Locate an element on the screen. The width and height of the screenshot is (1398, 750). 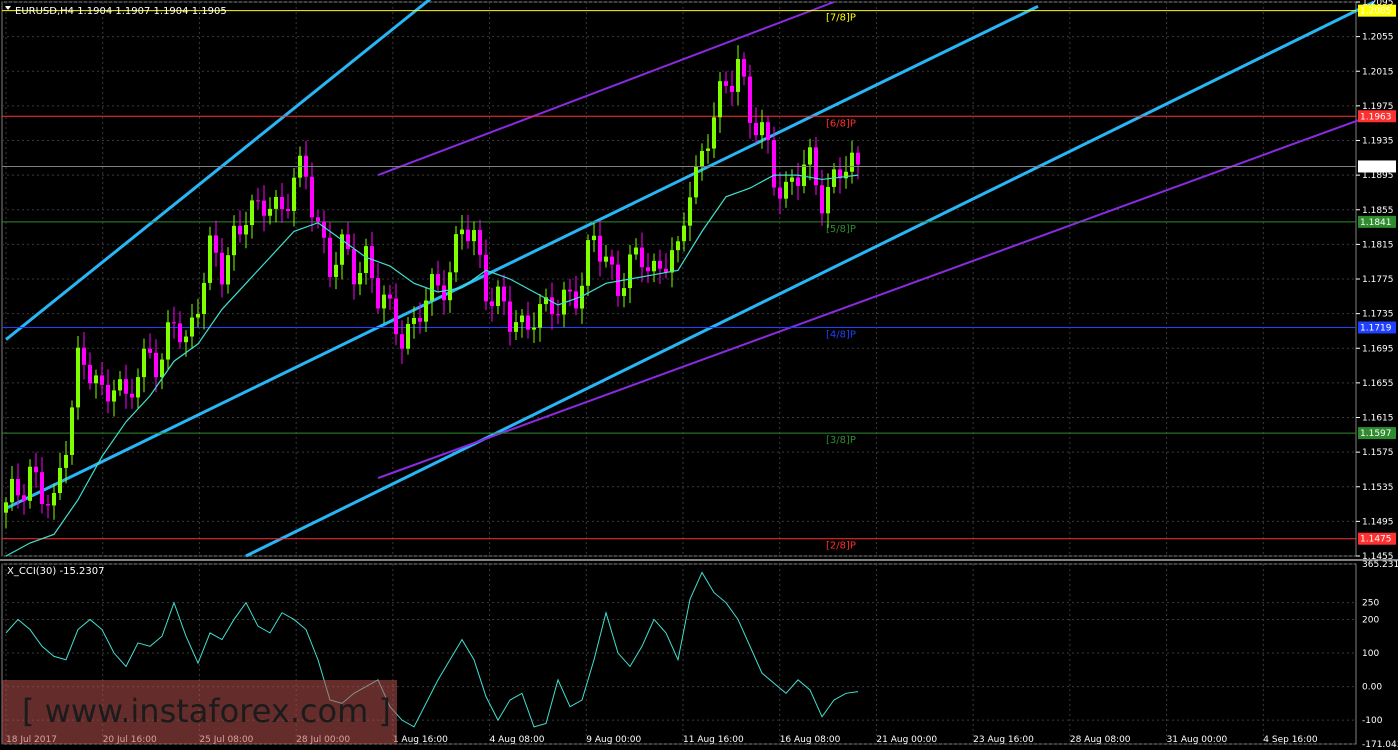
murrey-price-text: 1.1963 is located at coordinates (1376, 117).